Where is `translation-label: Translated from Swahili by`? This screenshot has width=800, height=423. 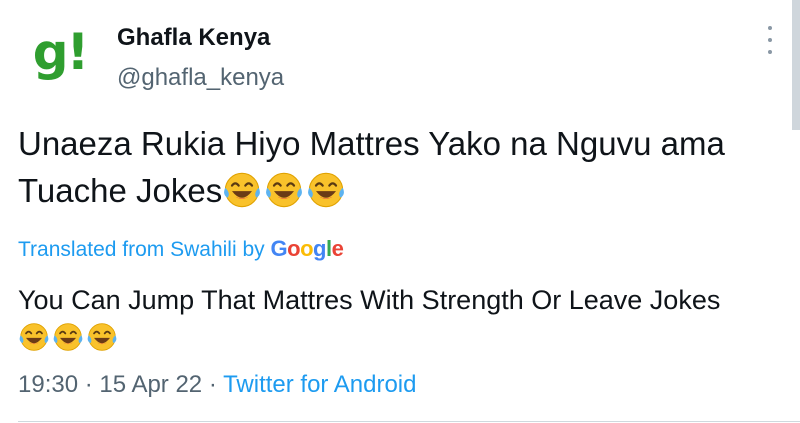
translation-label: Translated from Swahili by is located at coordinates (141, 249).